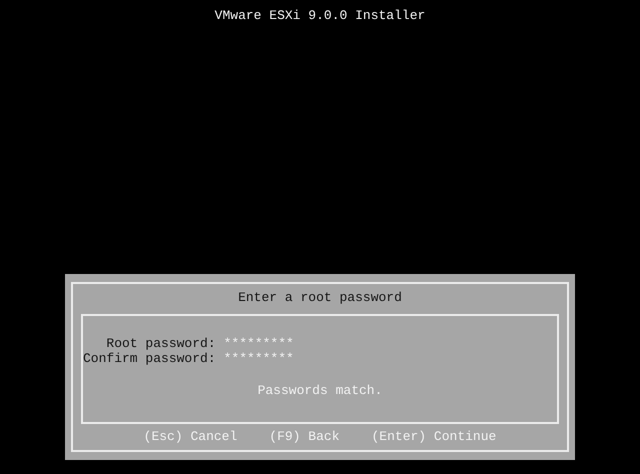  What do you see at coordinates (320, 16) in the screenshot?
I see `installer-title: VMware ESXi 9.0.0 Installer` at bounding box center [320, 16].